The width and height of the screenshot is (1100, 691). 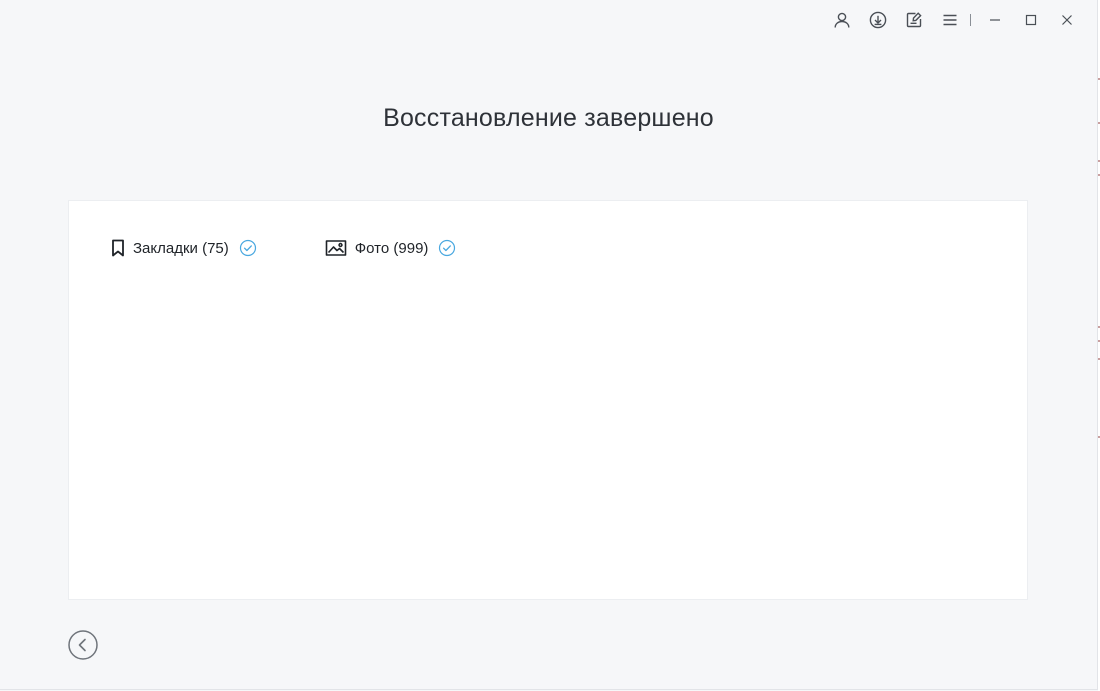 I want to click on download-button, so click(x=878, y=20).